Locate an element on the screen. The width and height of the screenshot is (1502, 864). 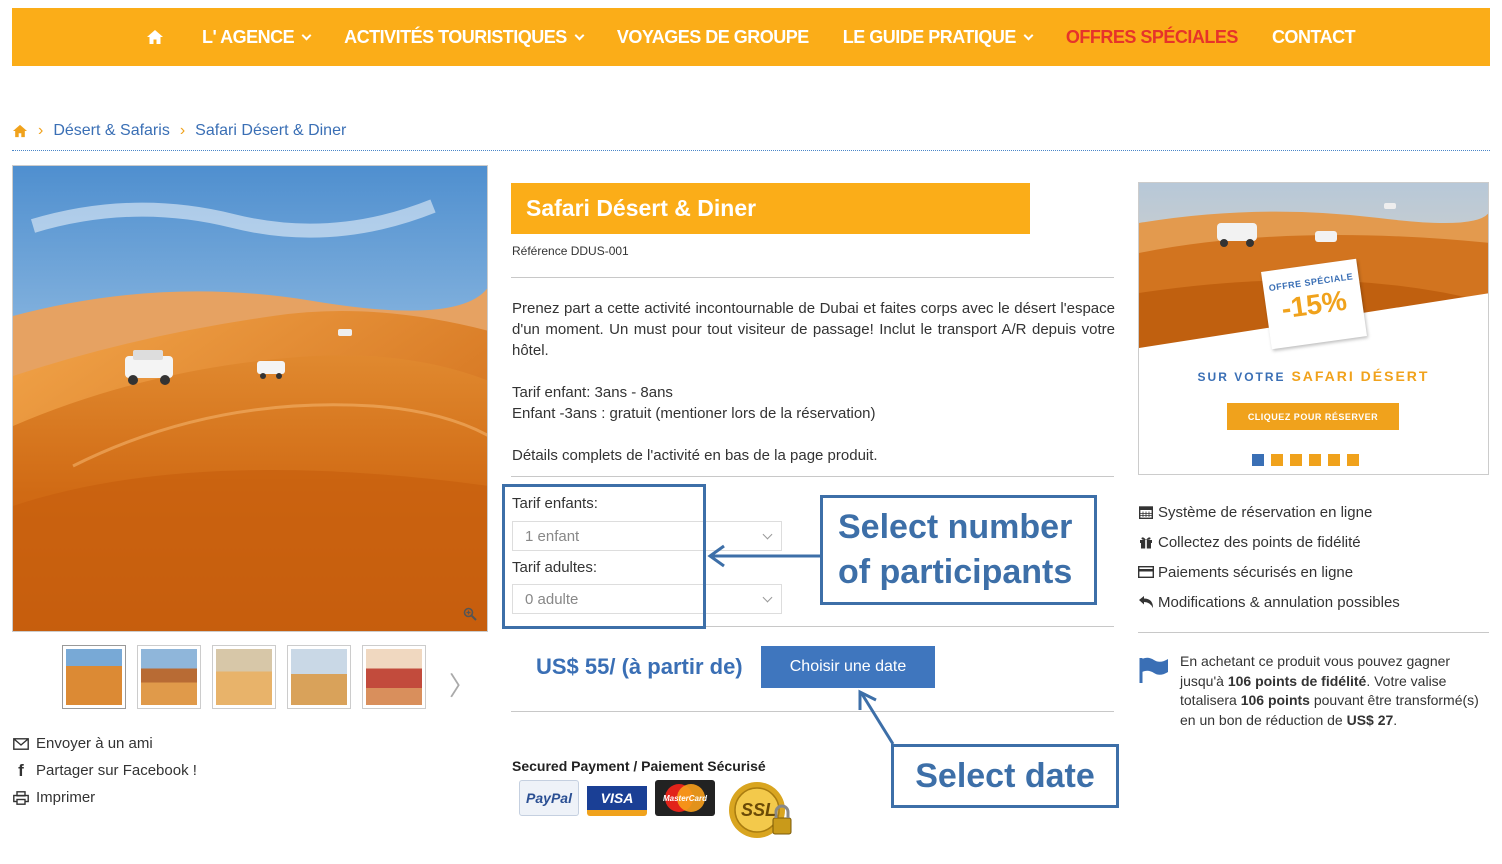
promo-text-prefix: SUR VOTRE is located at coordinates (1241, 377).